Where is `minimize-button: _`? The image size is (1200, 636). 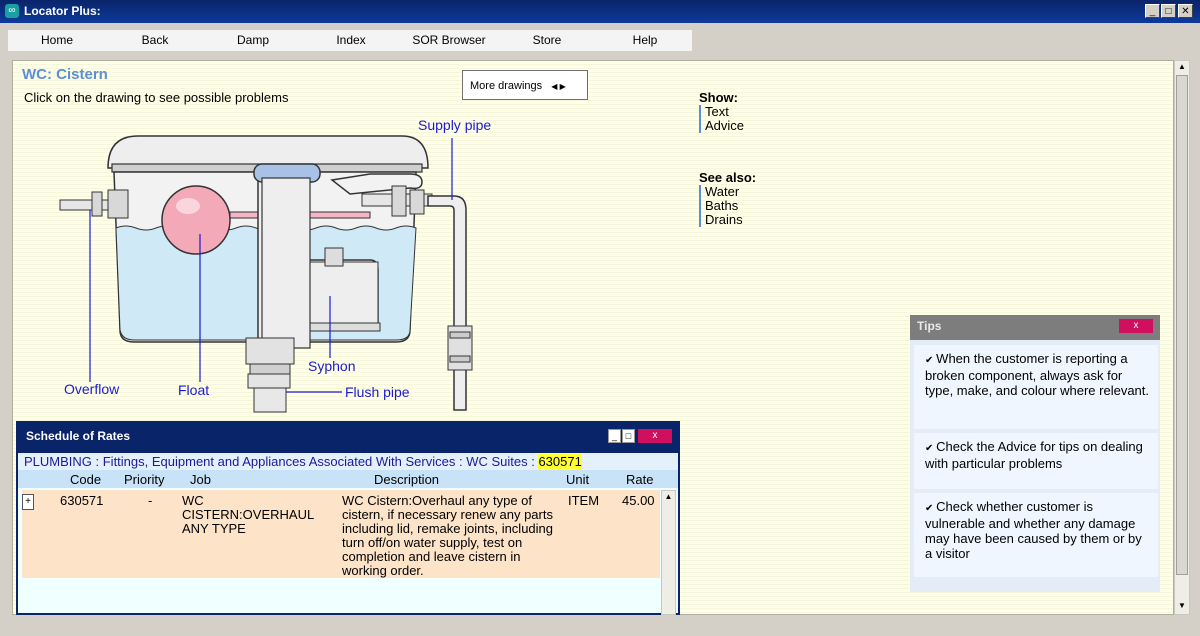 minimize-button: _ is located at coordinates (1152, 11).